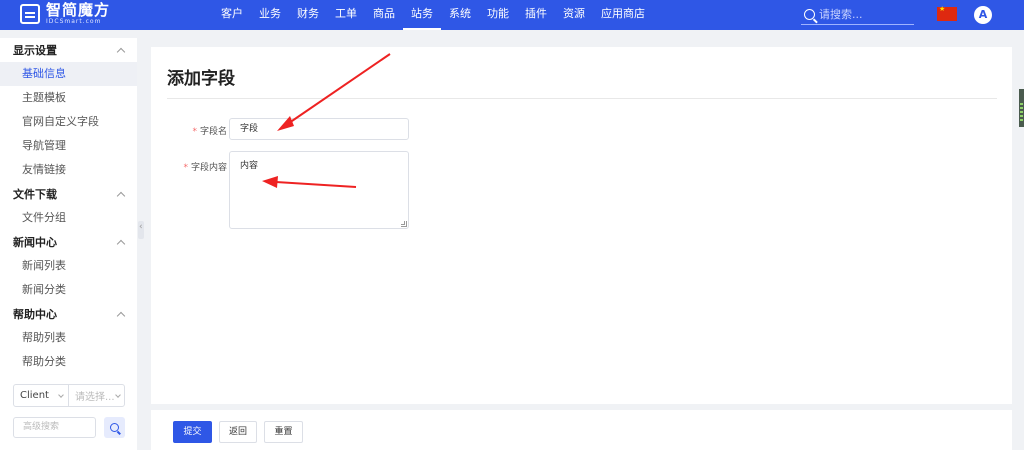  I want to click on sidebar-collapse-handle, so click(141, 230).